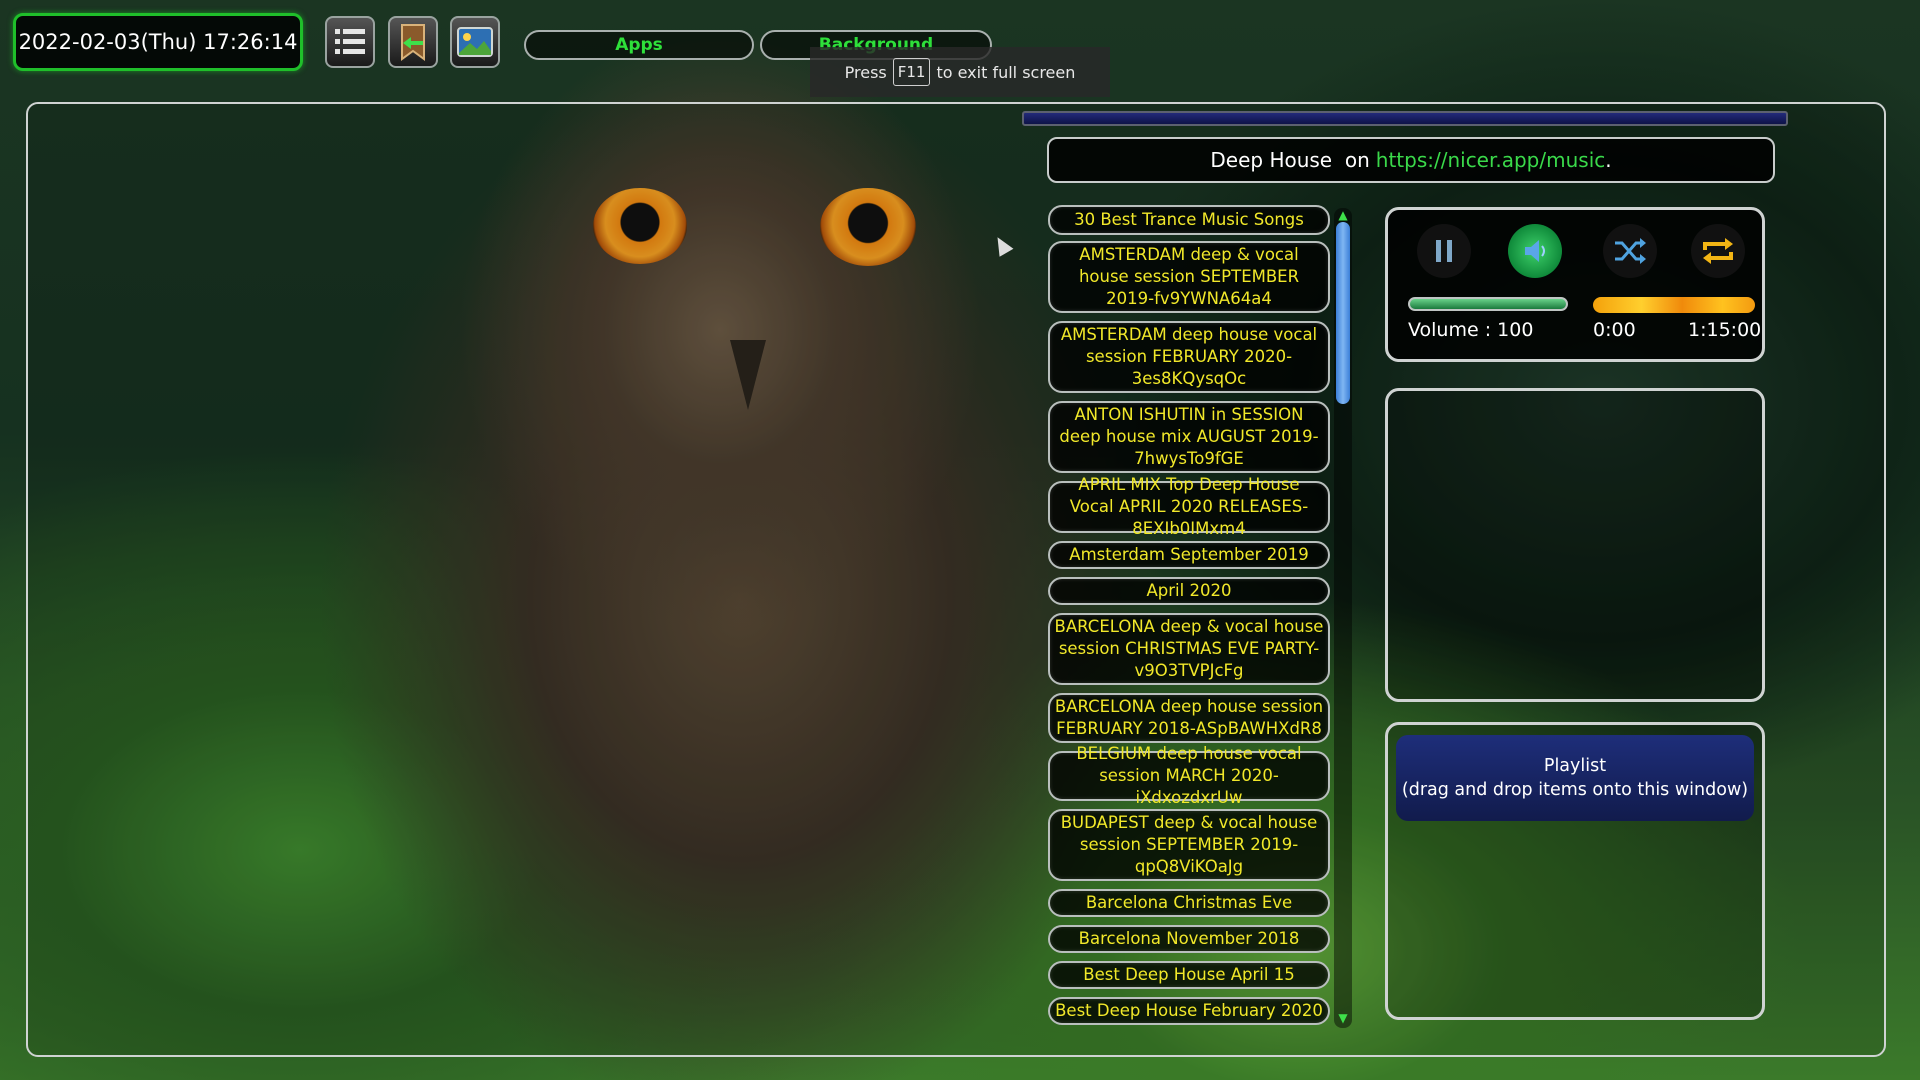 The width and height of the screenshot is (1920, 1080). I want to click on track-item: Barcelona Christmas Eve, so click(1189, 903).